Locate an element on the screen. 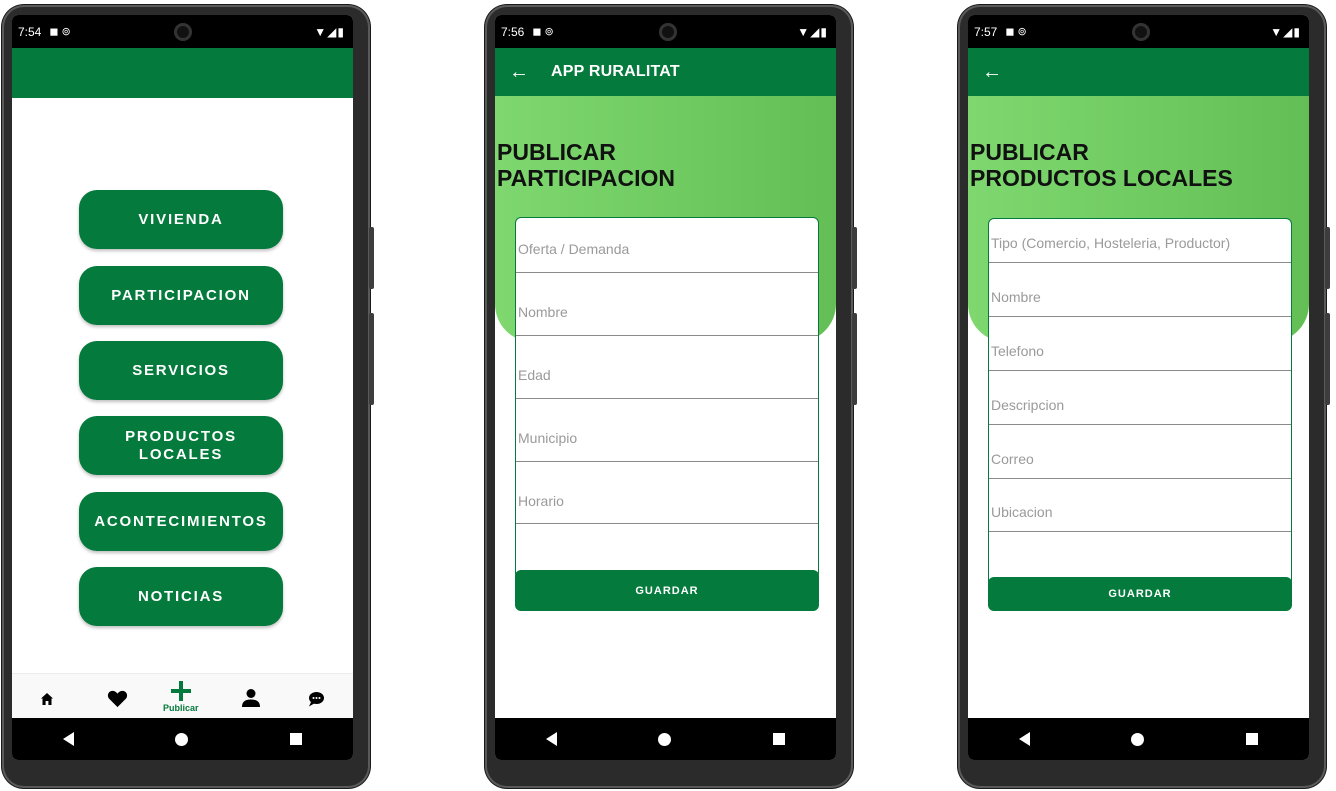 This screenshot has height=791, width=1336. field-placeholder: Descripcion is located at coordinates (1028, 405).